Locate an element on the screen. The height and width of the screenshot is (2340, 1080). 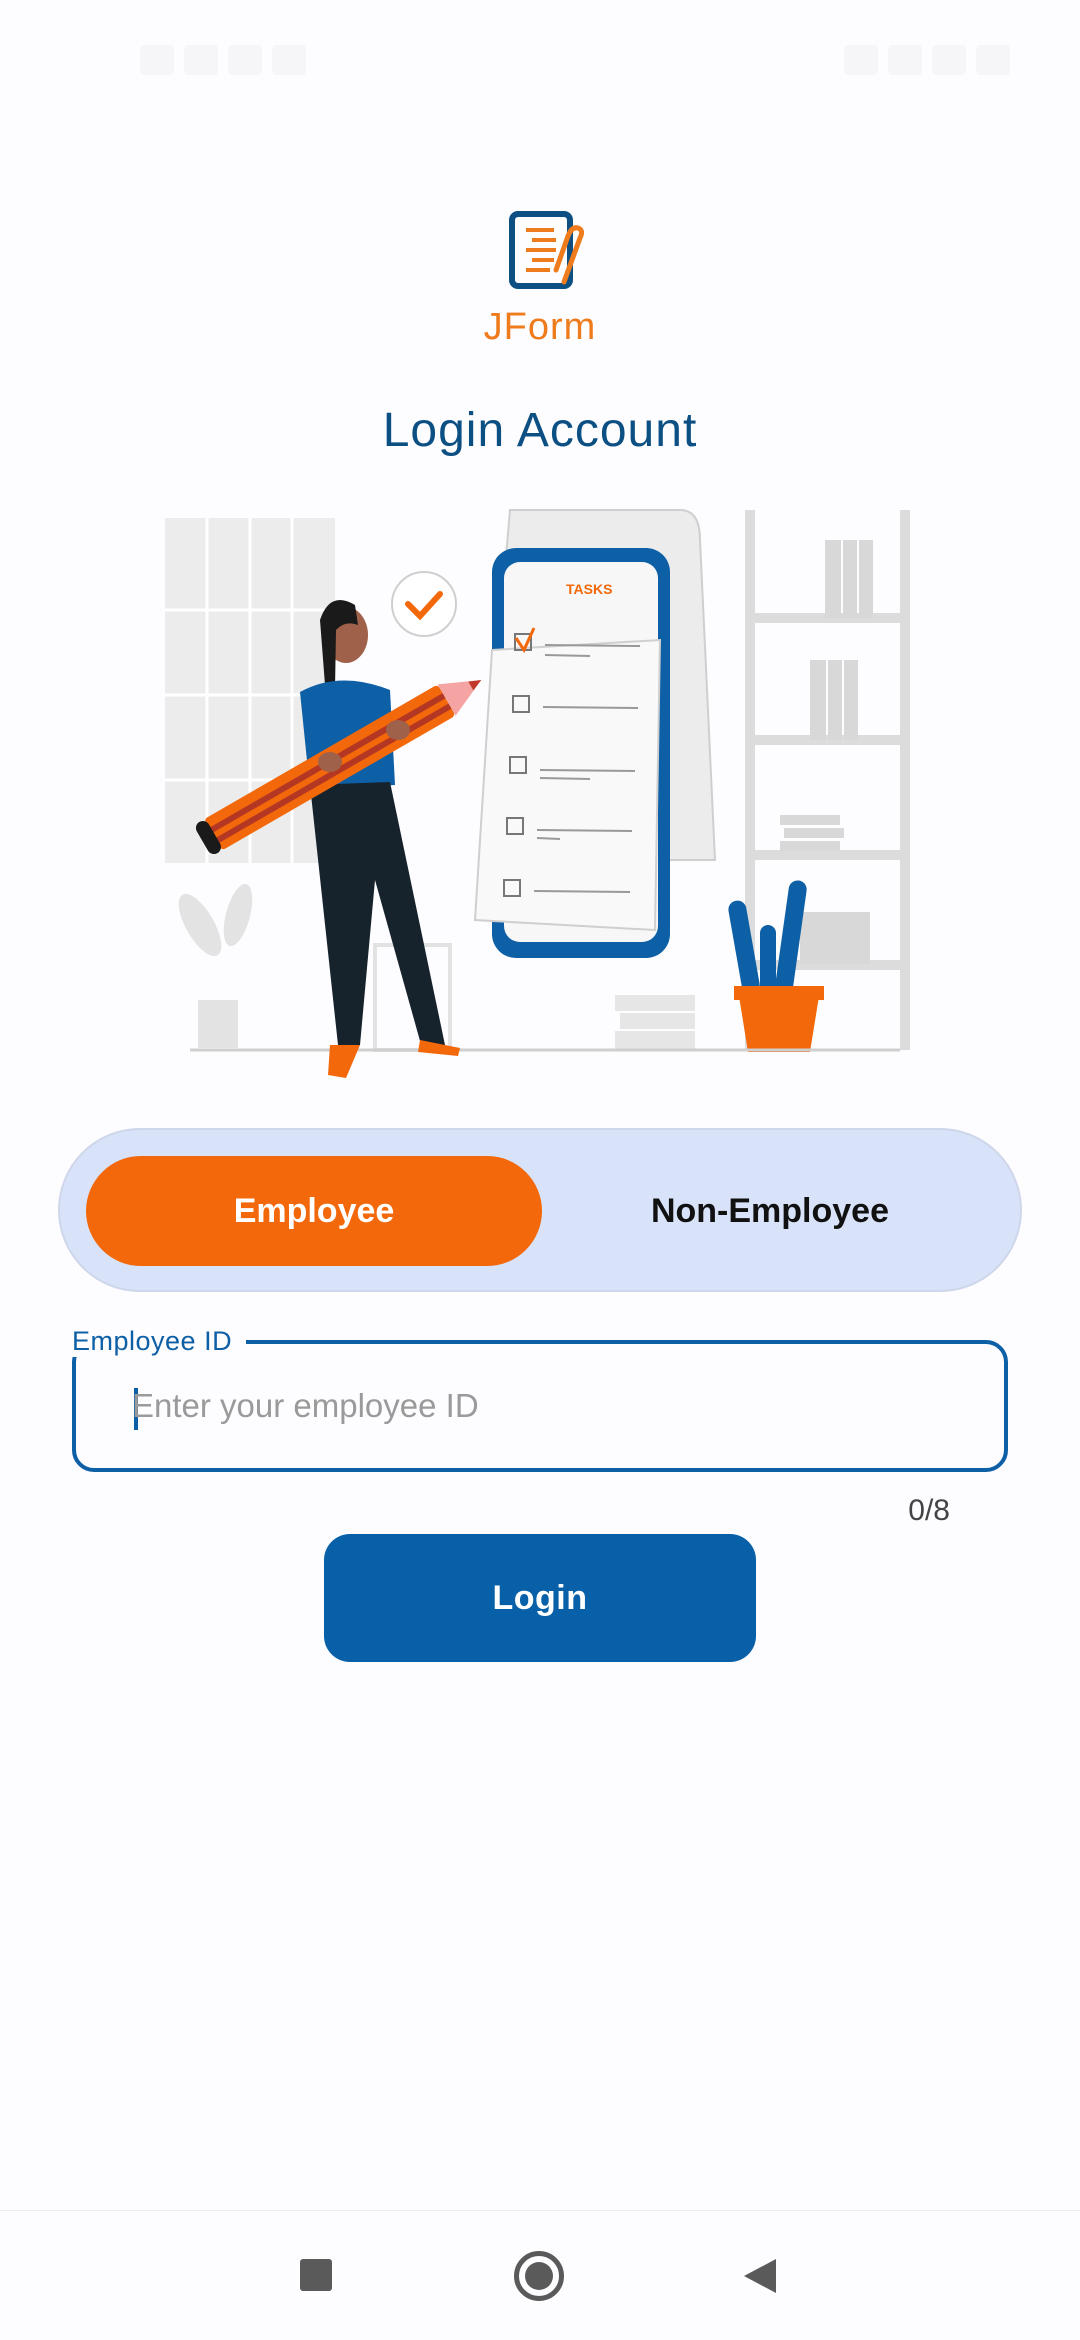
triangle-back-icon is located at coordinates (760, 2276).